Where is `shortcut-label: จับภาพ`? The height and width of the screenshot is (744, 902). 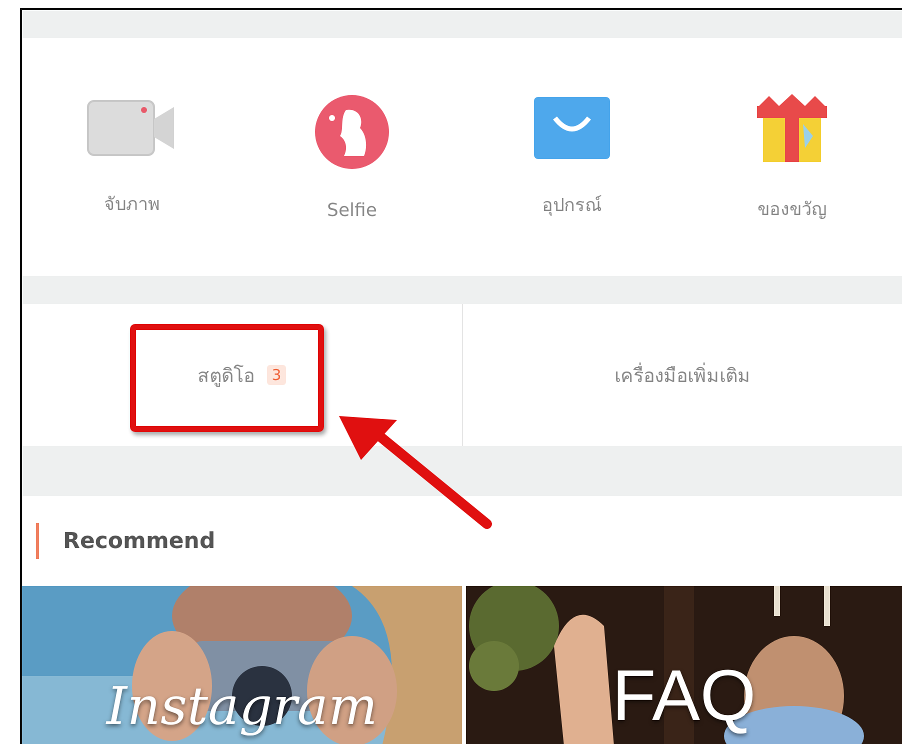 shortcut-label: จับภาพ is located at coordinates (132, 203).